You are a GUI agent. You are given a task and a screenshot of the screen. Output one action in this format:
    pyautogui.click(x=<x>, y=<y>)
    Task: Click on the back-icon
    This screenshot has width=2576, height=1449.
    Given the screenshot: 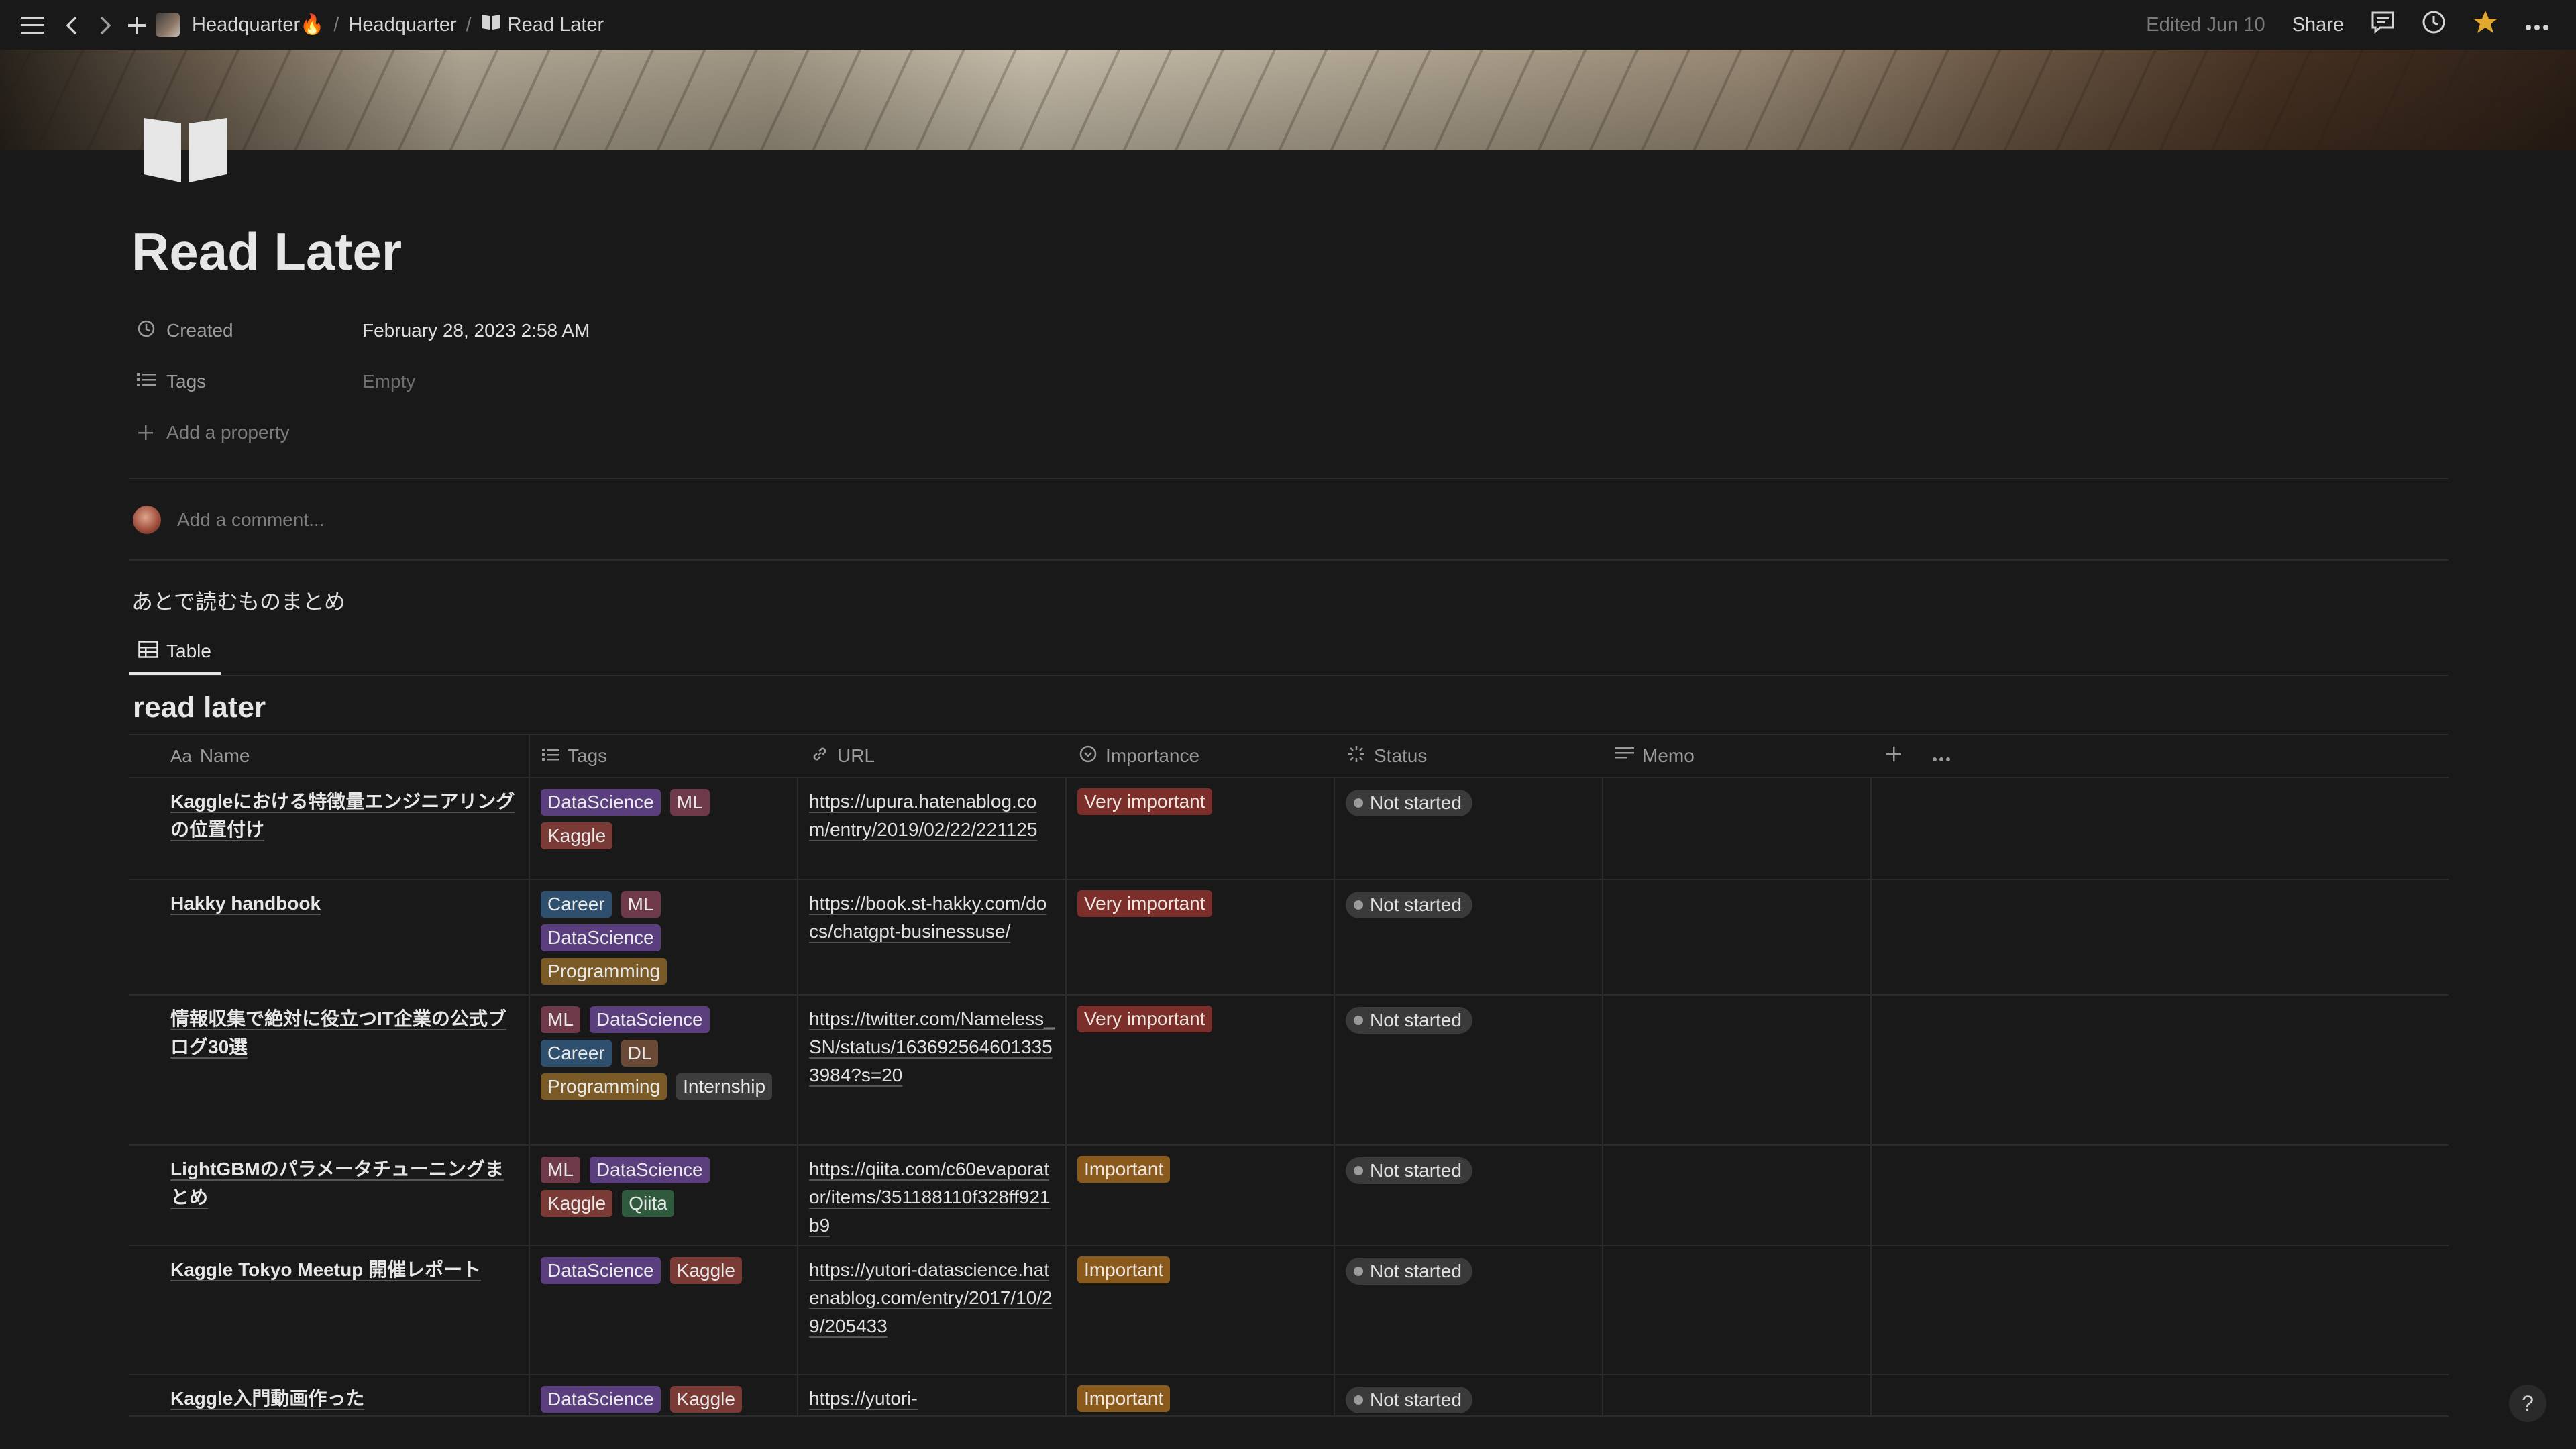 What is the action you would take?
    pyautogui.click(x=72, y=25)
    